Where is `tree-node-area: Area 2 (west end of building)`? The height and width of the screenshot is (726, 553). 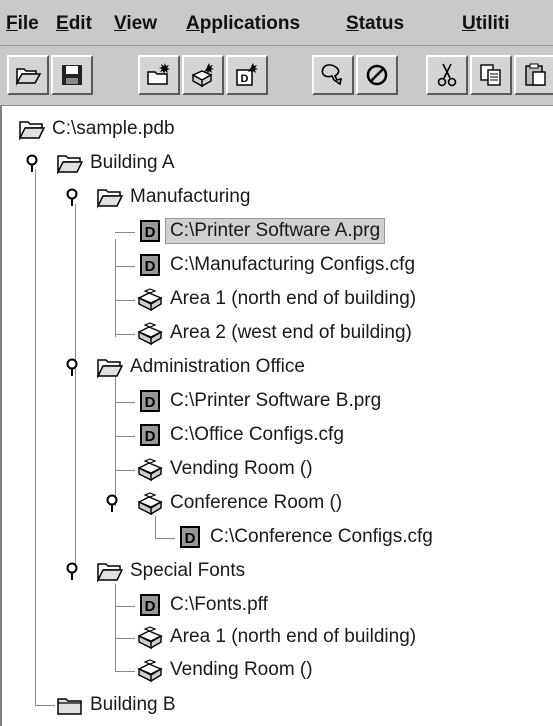
tree-node-area: Area 2 (west end of building) is located at coordinates (276, 333).